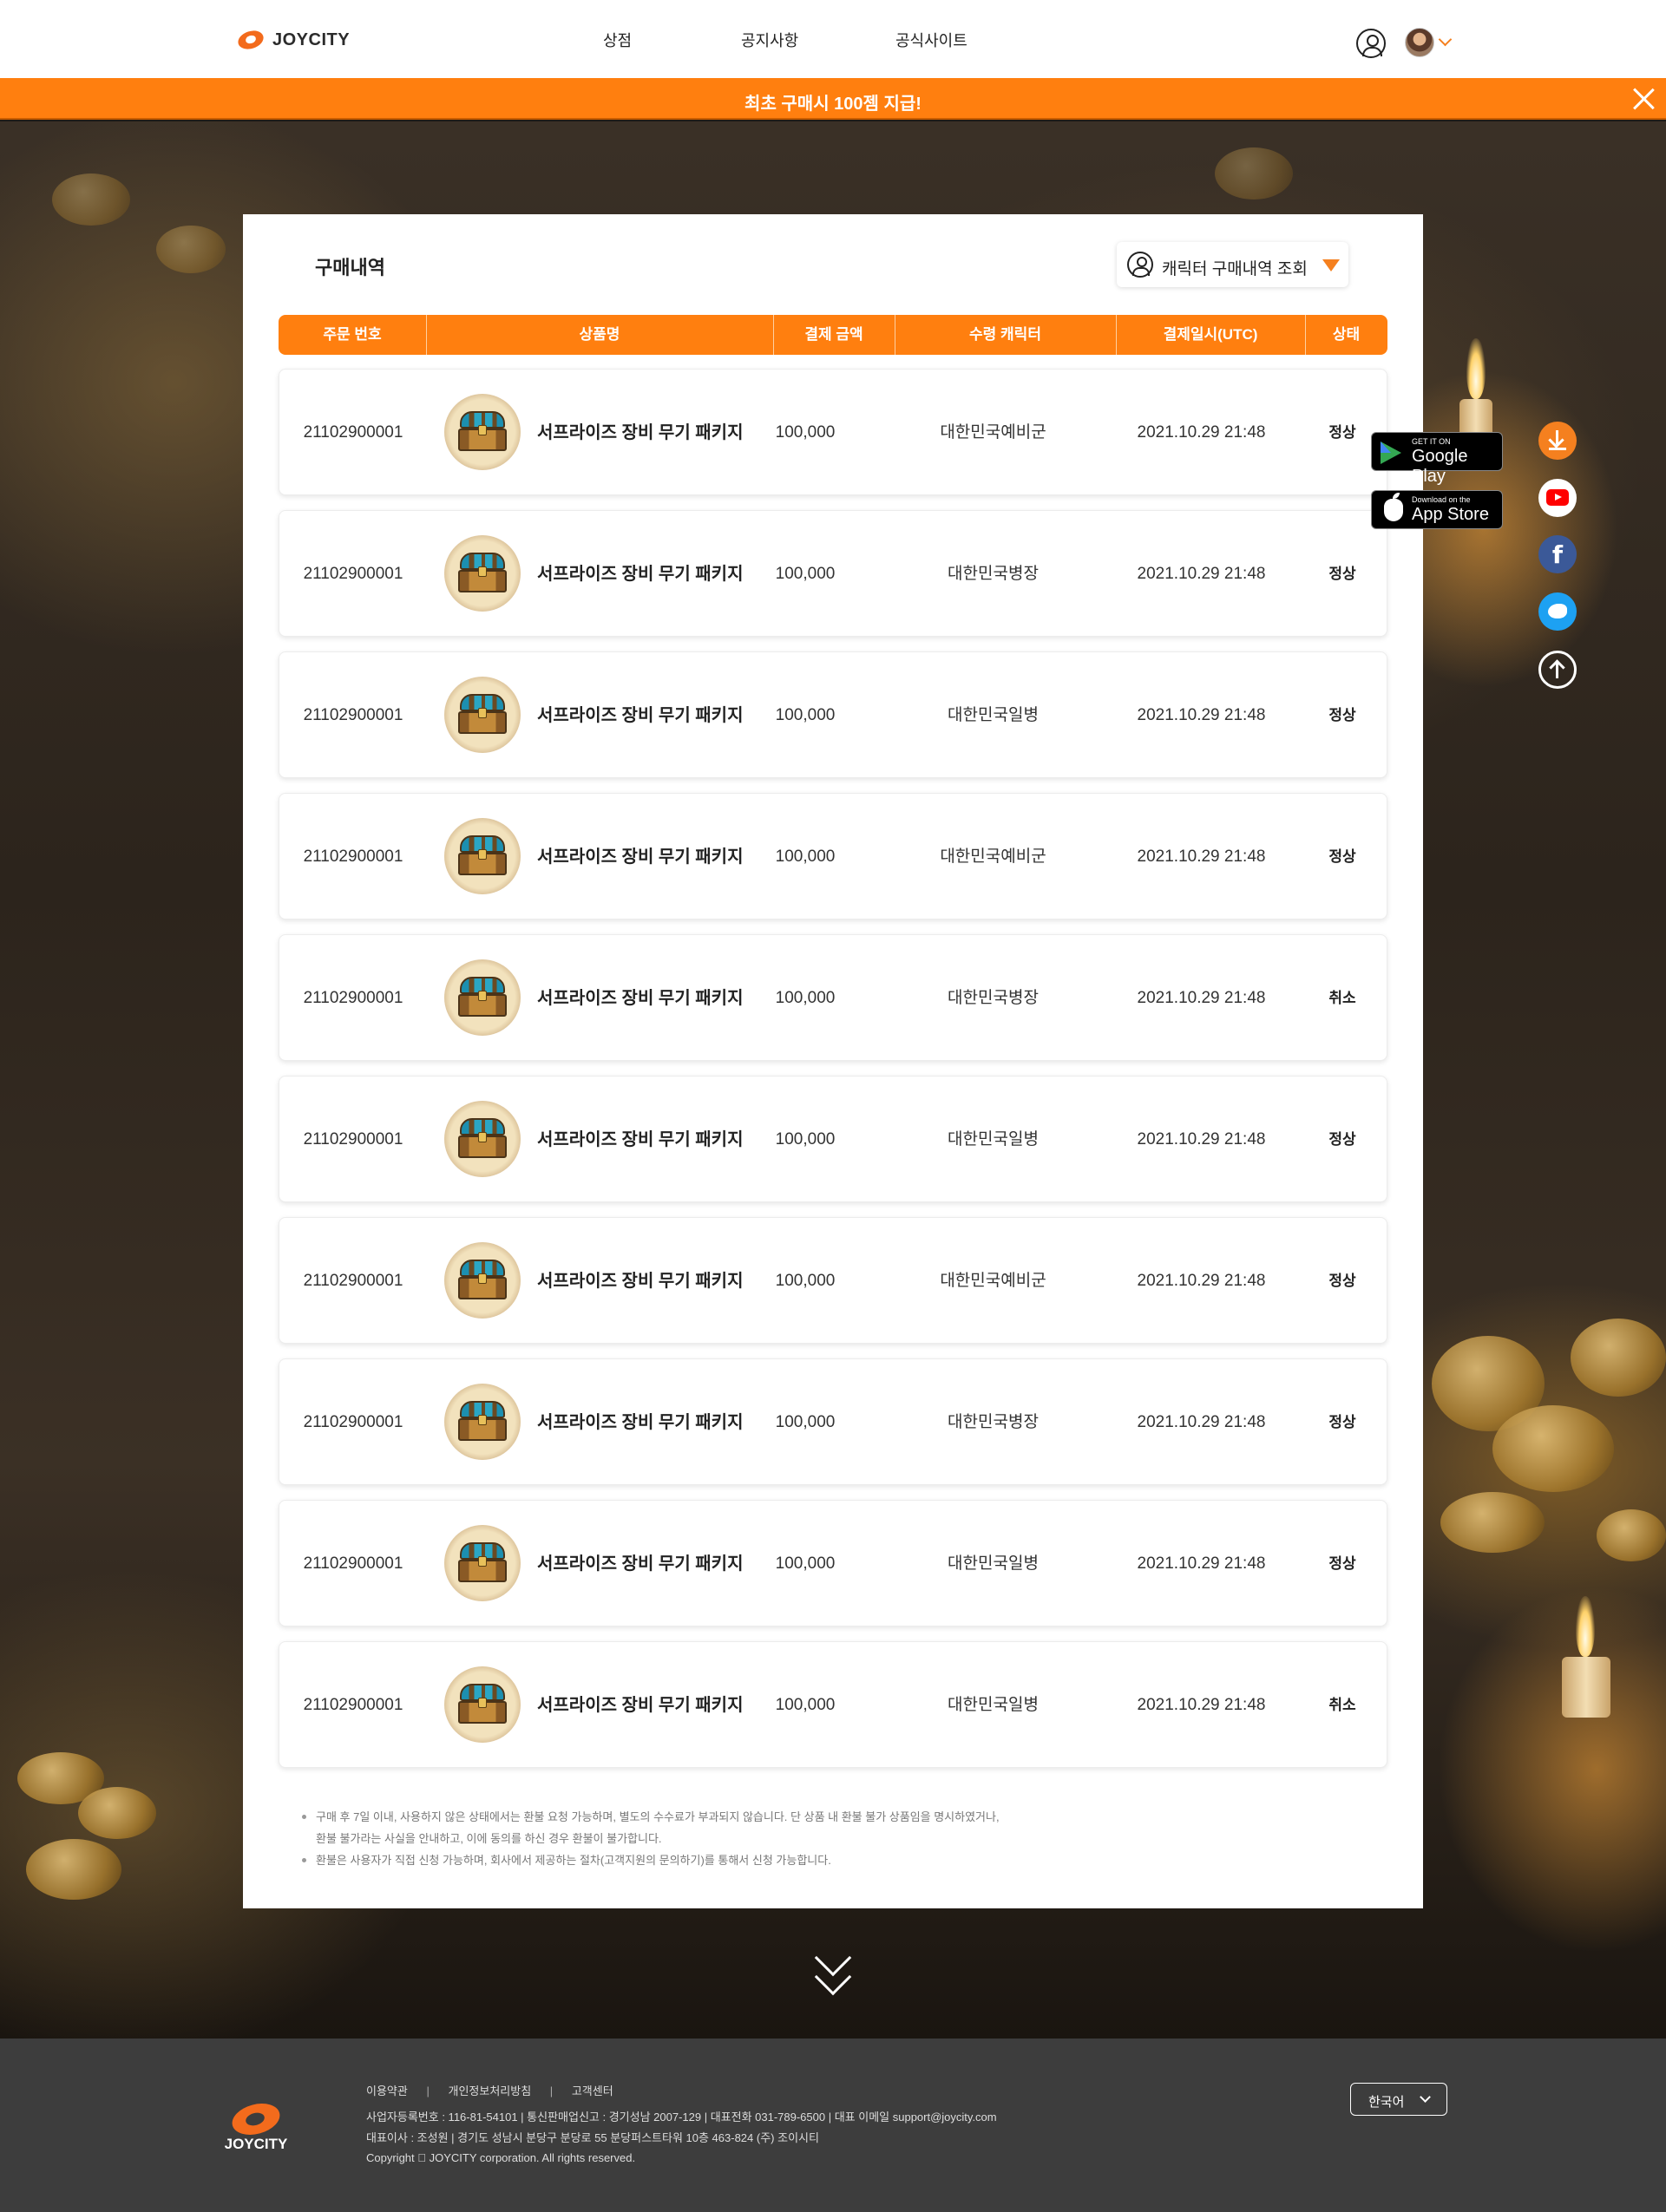  Describe the element at coordinates (1557, 498) in the screenshot. I see `youtube-icon` at that location.